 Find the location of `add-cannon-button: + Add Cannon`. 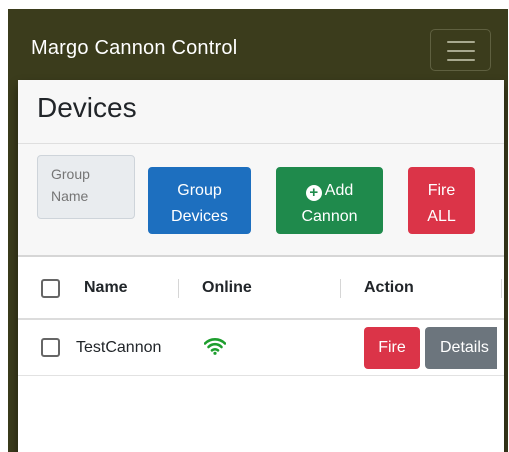

add-cannon-button: + Add Cannon is located at coordinates (329, 200).